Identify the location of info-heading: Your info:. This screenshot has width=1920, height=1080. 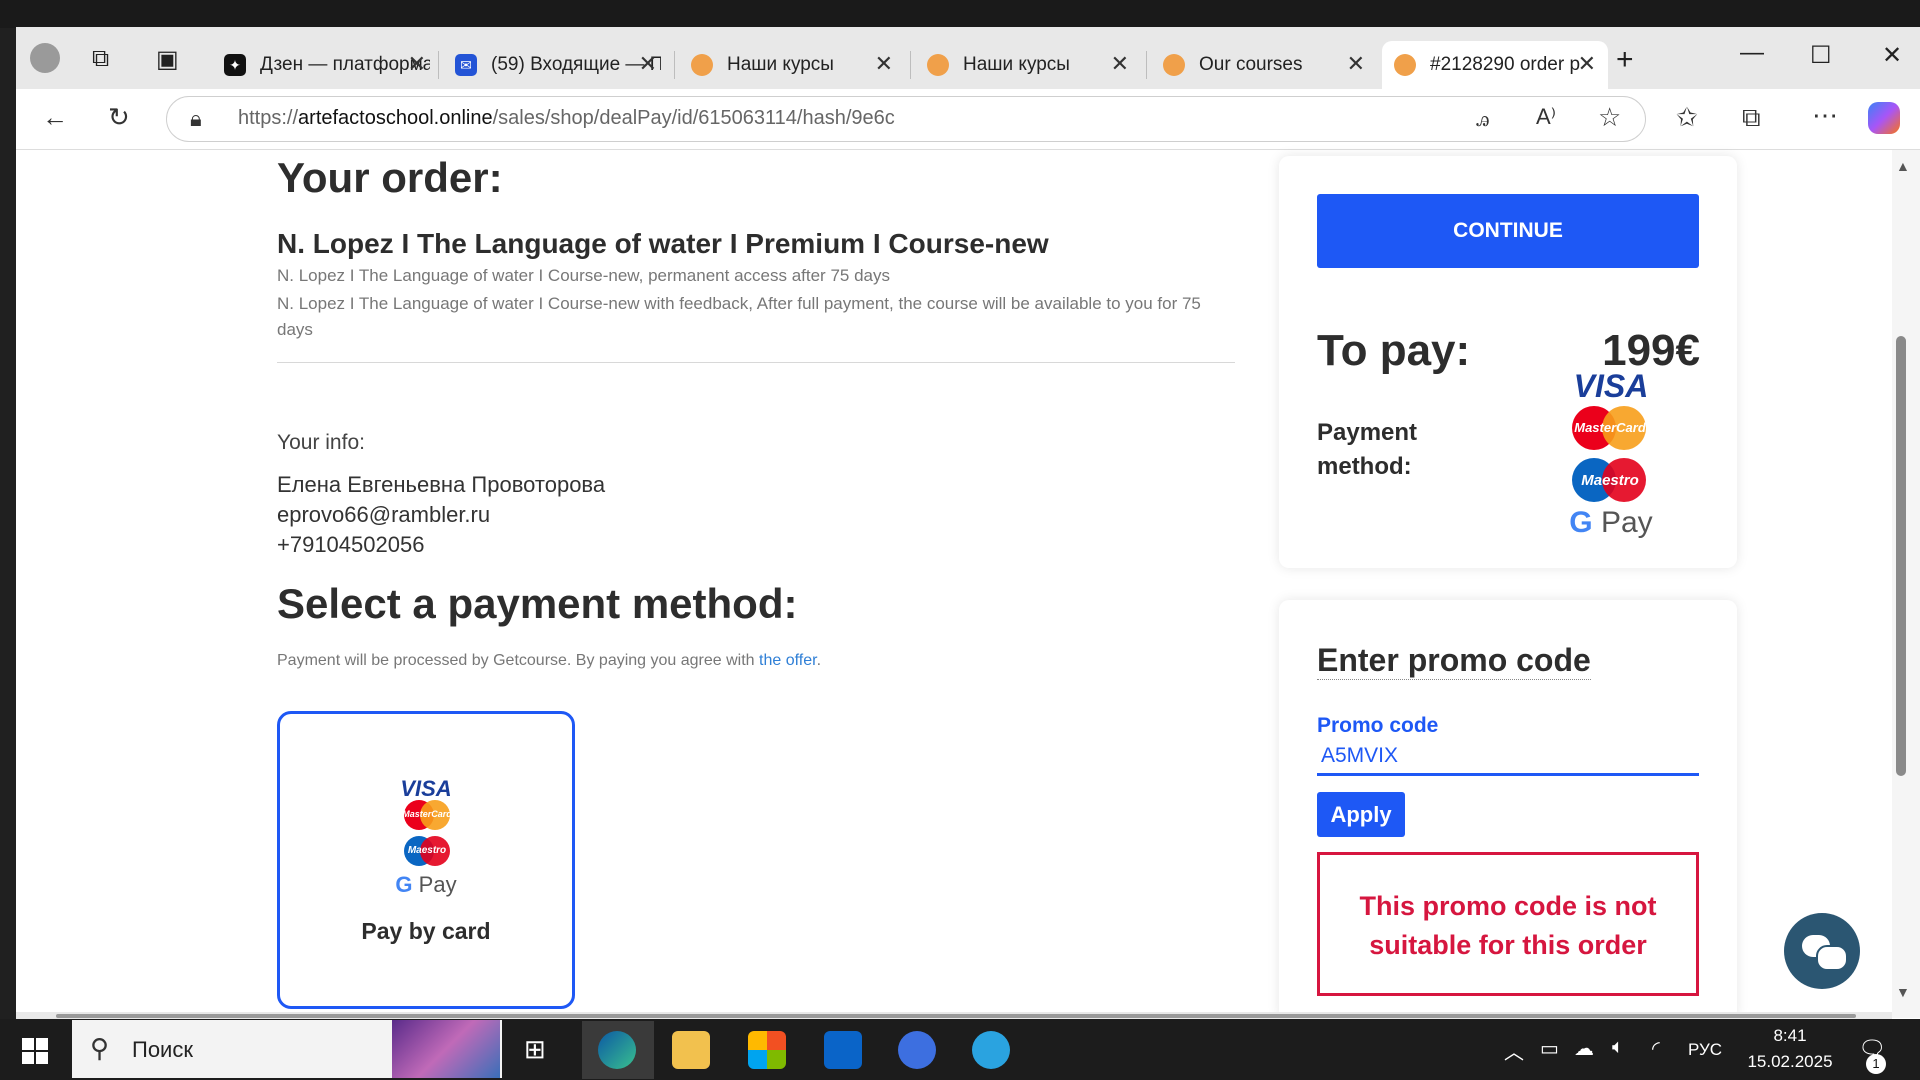
(321, 442).